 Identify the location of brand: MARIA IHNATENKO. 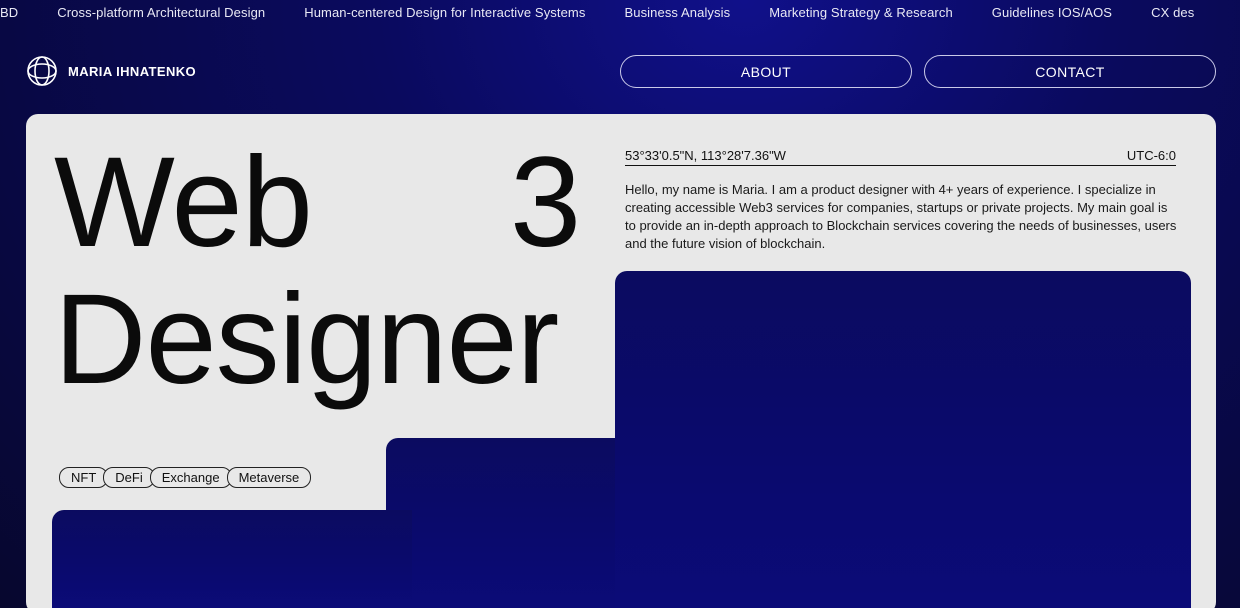
(111, 71).